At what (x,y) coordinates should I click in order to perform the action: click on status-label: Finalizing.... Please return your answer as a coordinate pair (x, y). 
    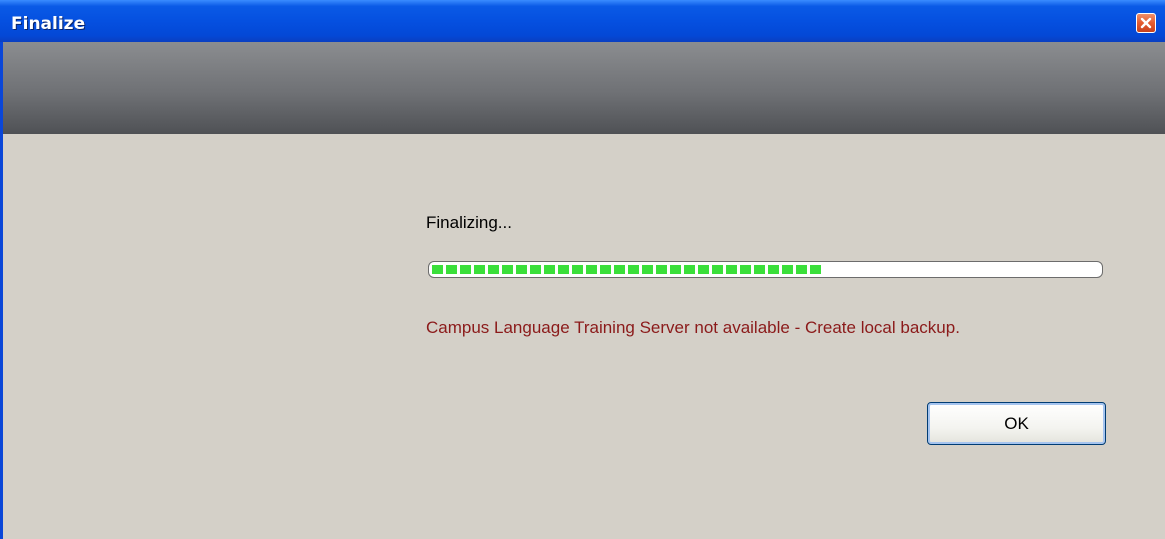
    Looking at the image, I should click on (469, 222).